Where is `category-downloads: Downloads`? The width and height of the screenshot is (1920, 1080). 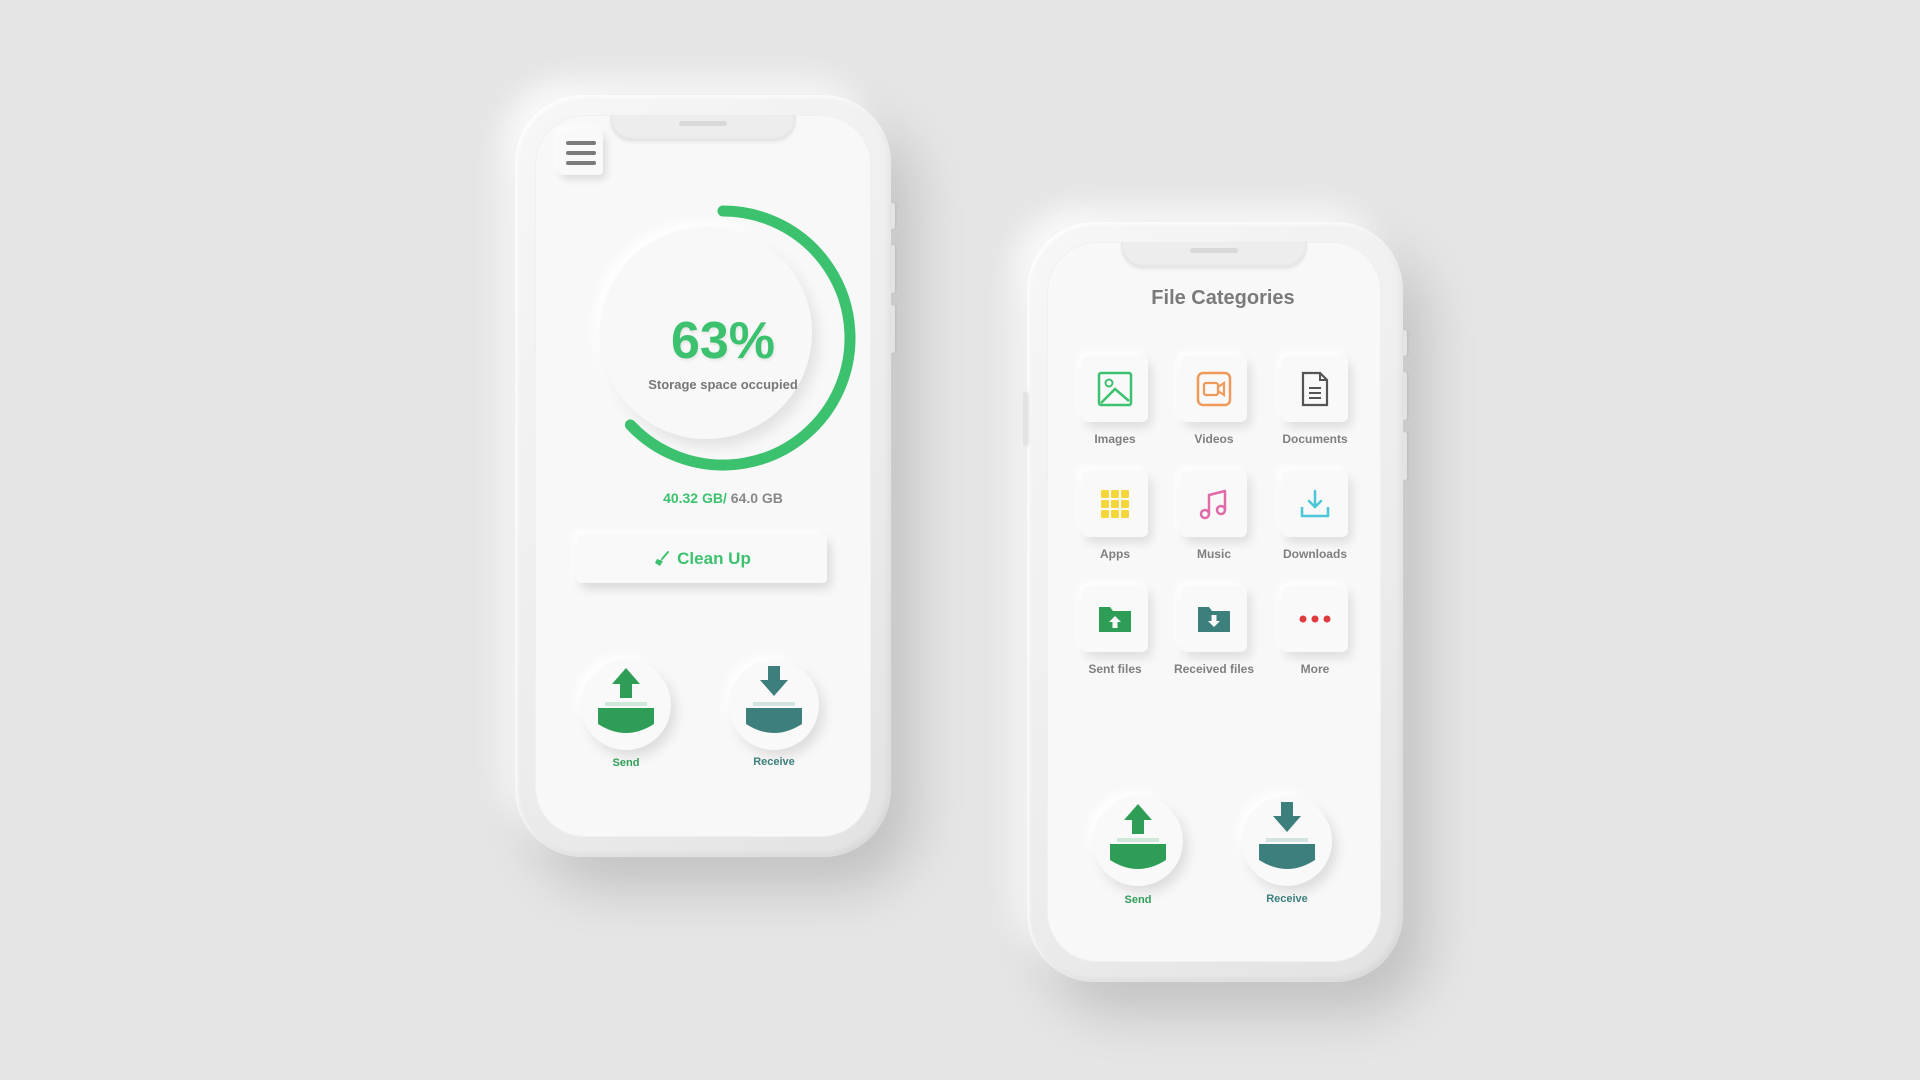
category-downloads: Downloads is located at coordinates (1315, 516).